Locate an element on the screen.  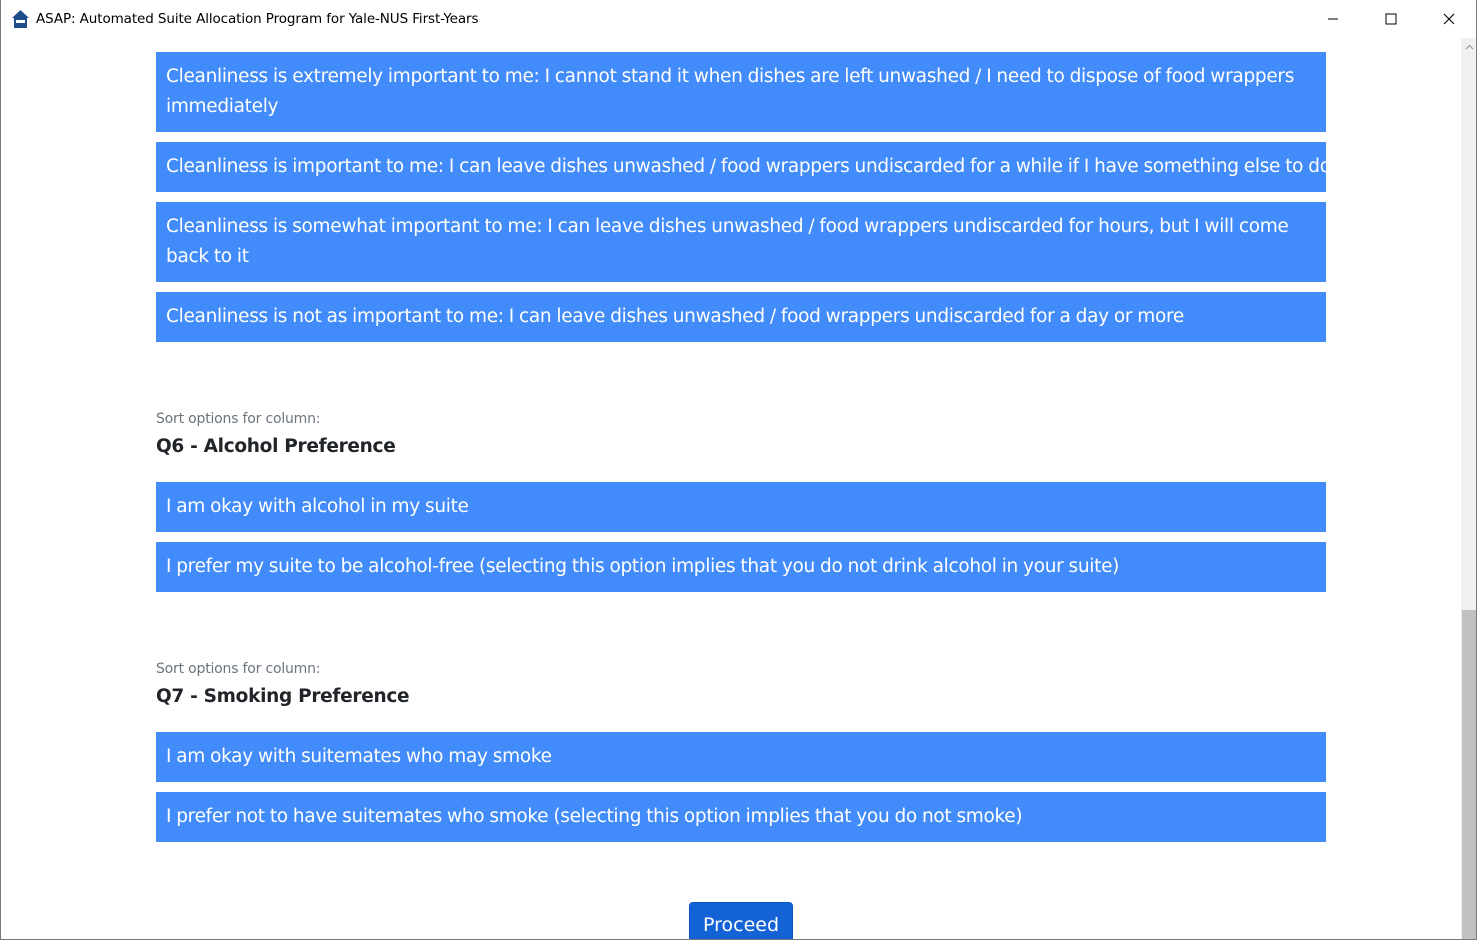
close-icon is located at coordinates (1449, 19).